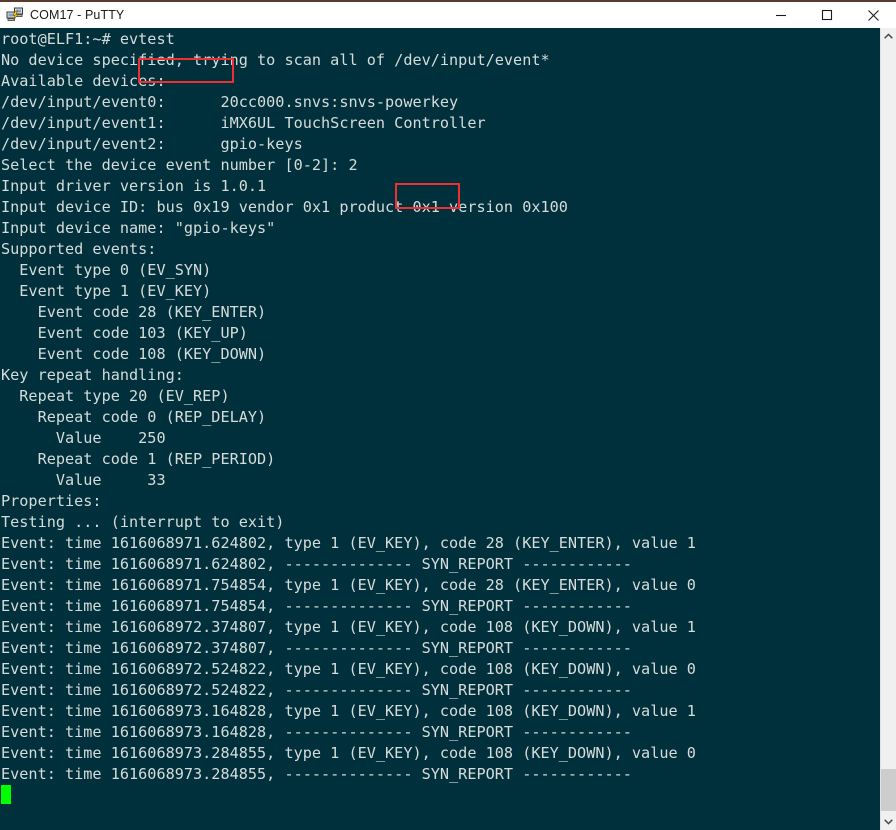 This screenshot has height=830, width=896. I want to click on terminal-line: Event type 1 (EV_KEY), so click(106, 291).